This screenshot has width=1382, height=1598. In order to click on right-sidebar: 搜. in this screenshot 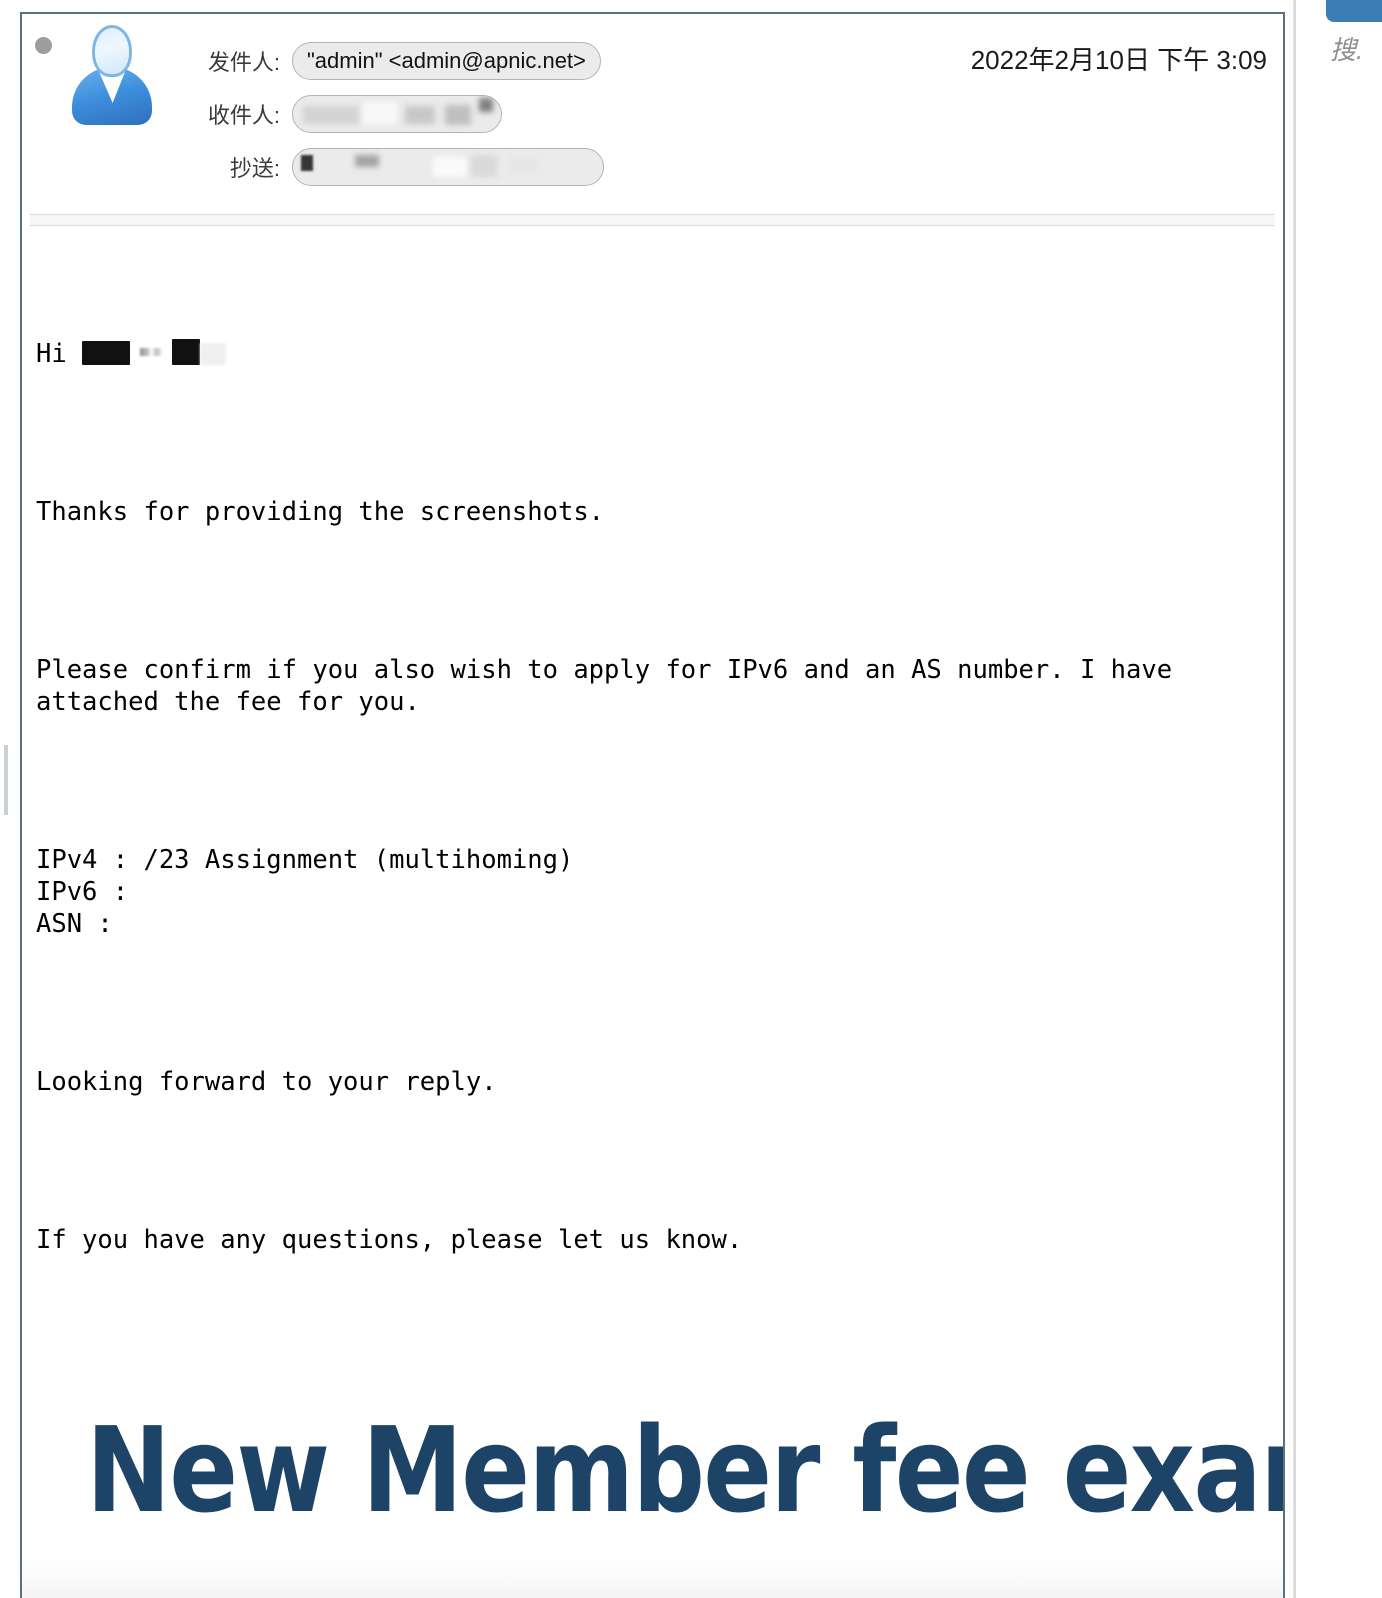, I will do `click(1337, 799)`.